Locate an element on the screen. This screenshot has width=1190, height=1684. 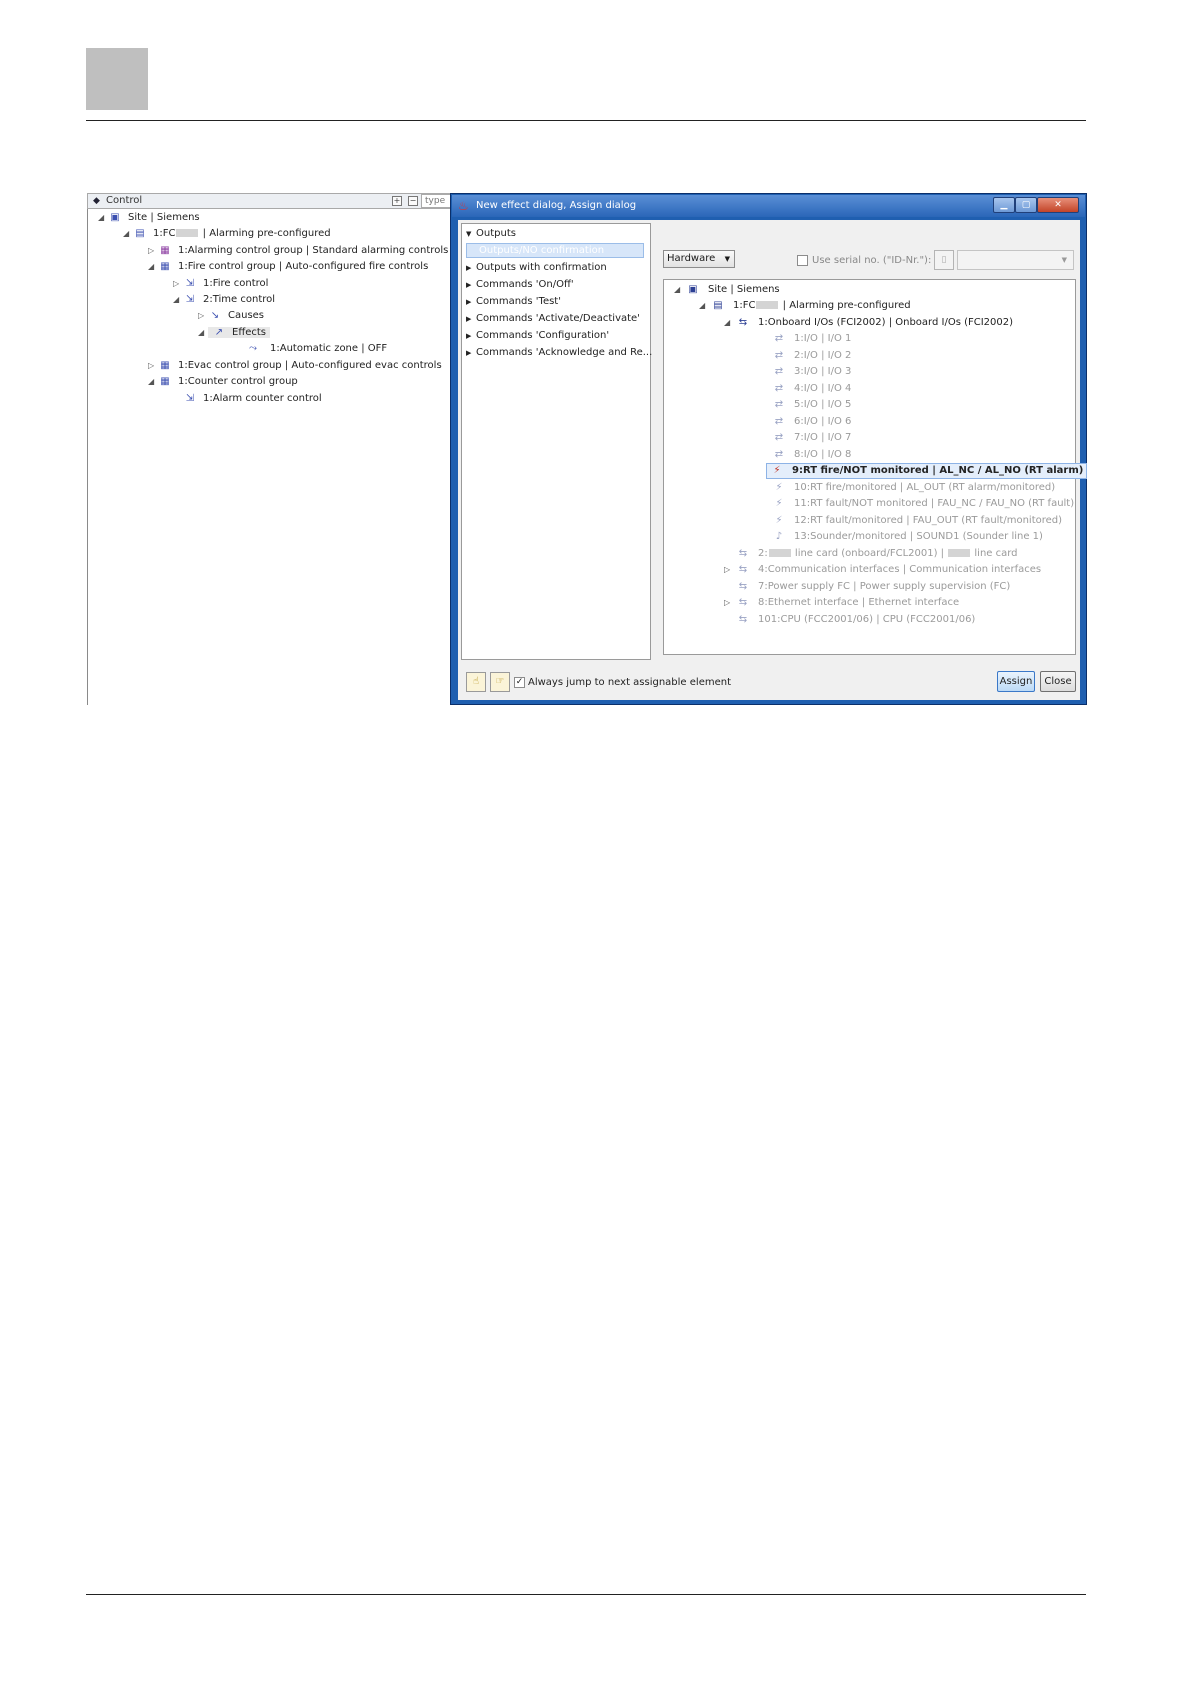
flame-icon: ♨ is located at coordinates (463, 206).